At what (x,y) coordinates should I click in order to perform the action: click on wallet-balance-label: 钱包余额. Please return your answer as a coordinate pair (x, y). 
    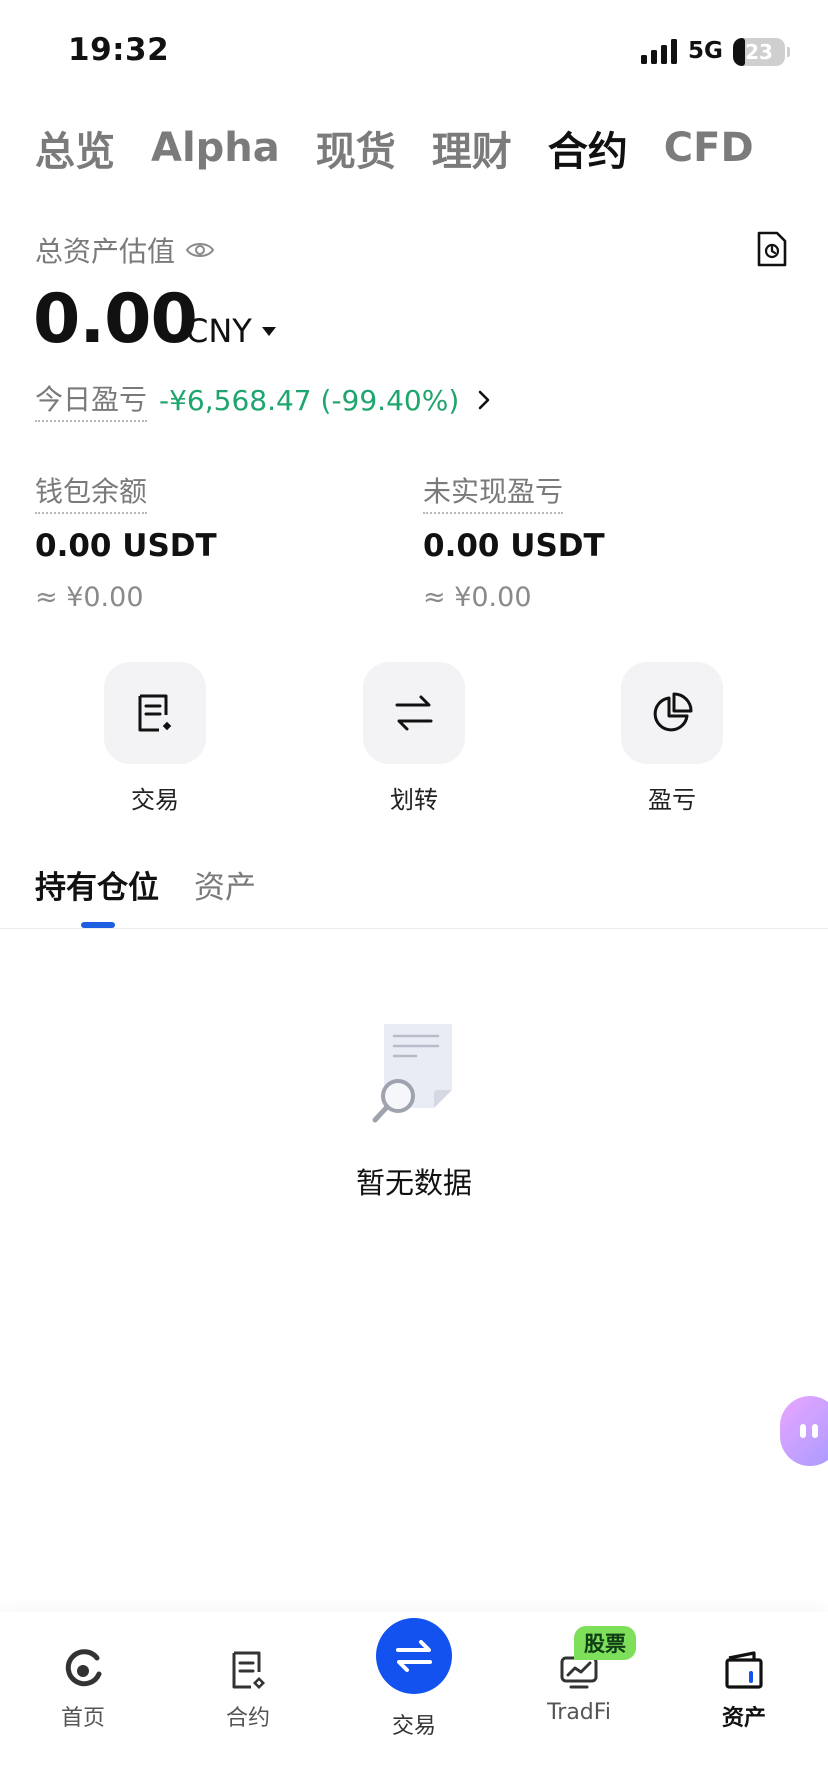
    Looking at the image, I should click on (91, 492).